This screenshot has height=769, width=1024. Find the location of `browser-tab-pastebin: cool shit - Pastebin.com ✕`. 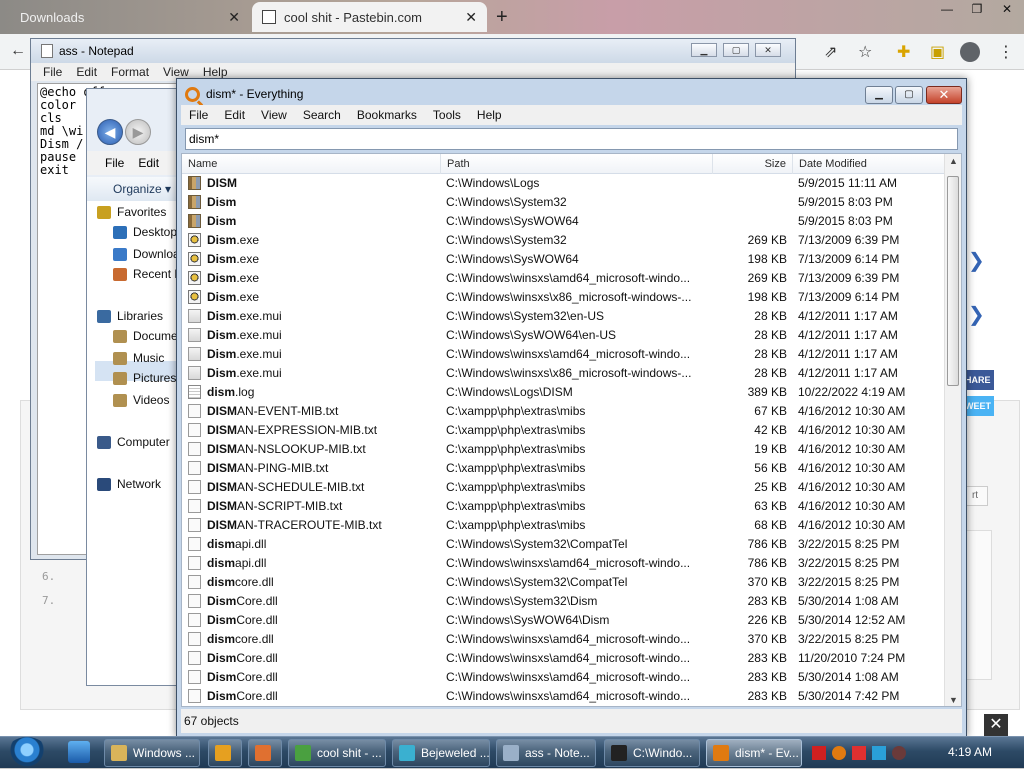

browser-tab-pastebin: cool shit - Pastebin.com ✕ is located at coordinates (369, 17).